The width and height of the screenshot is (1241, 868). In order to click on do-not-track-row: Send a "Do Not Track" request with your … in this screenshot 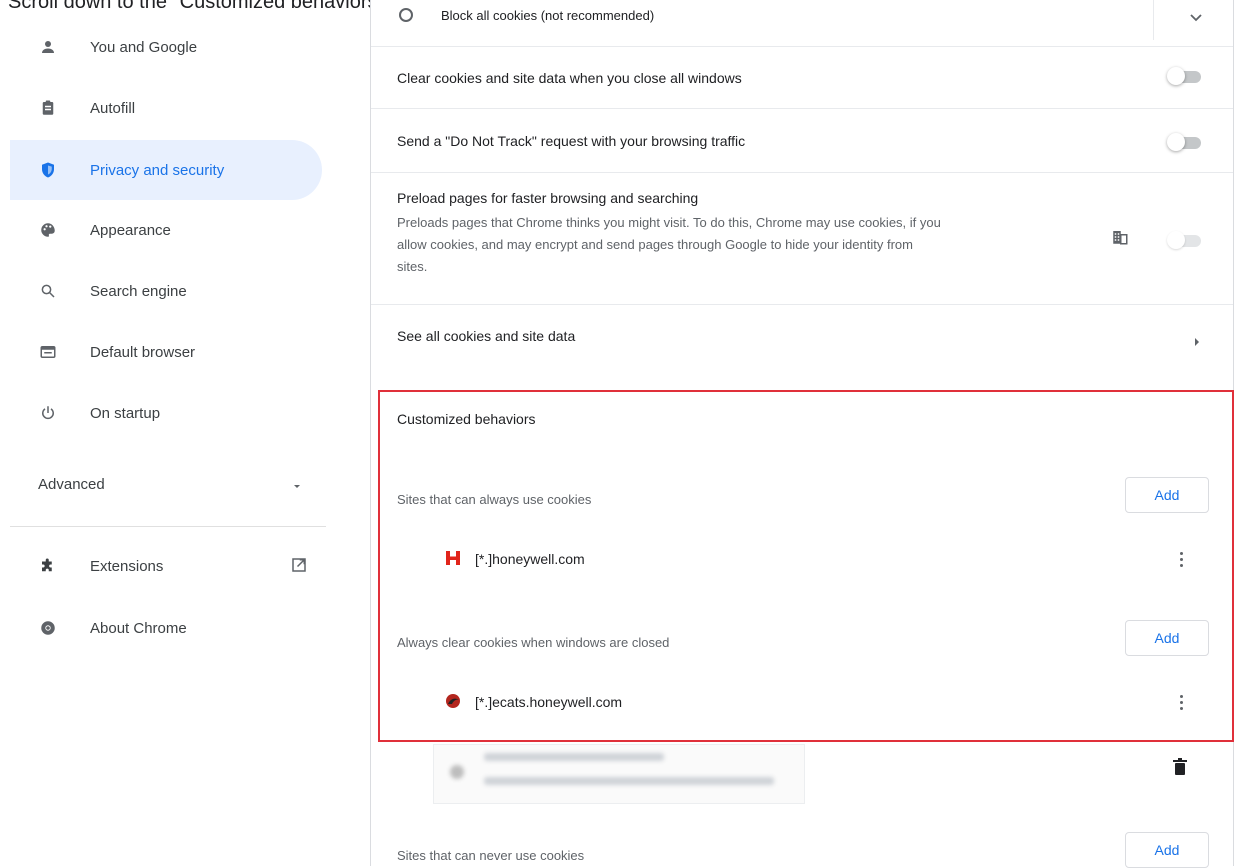, I will do `click(802, 140)`.